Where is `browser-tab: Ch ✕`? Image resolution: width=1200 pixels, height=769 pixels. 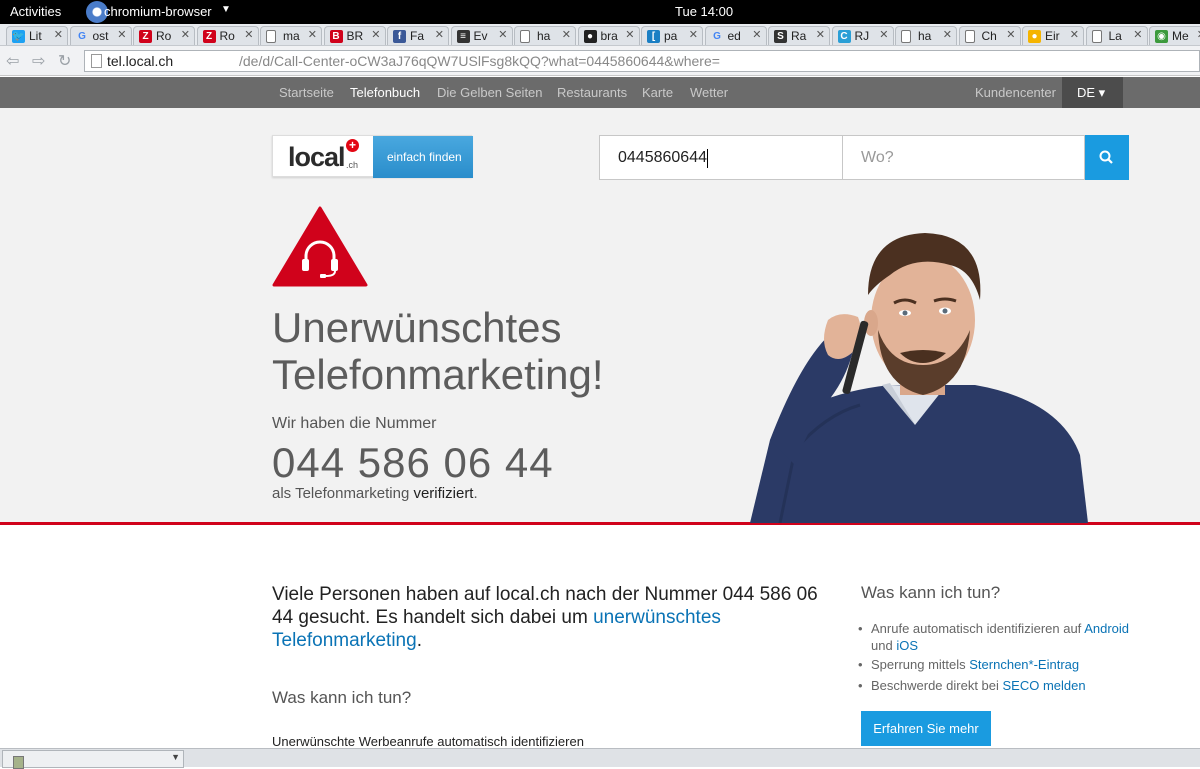
browser-tab: Ch ✕ is located at coordinates (989, 35).